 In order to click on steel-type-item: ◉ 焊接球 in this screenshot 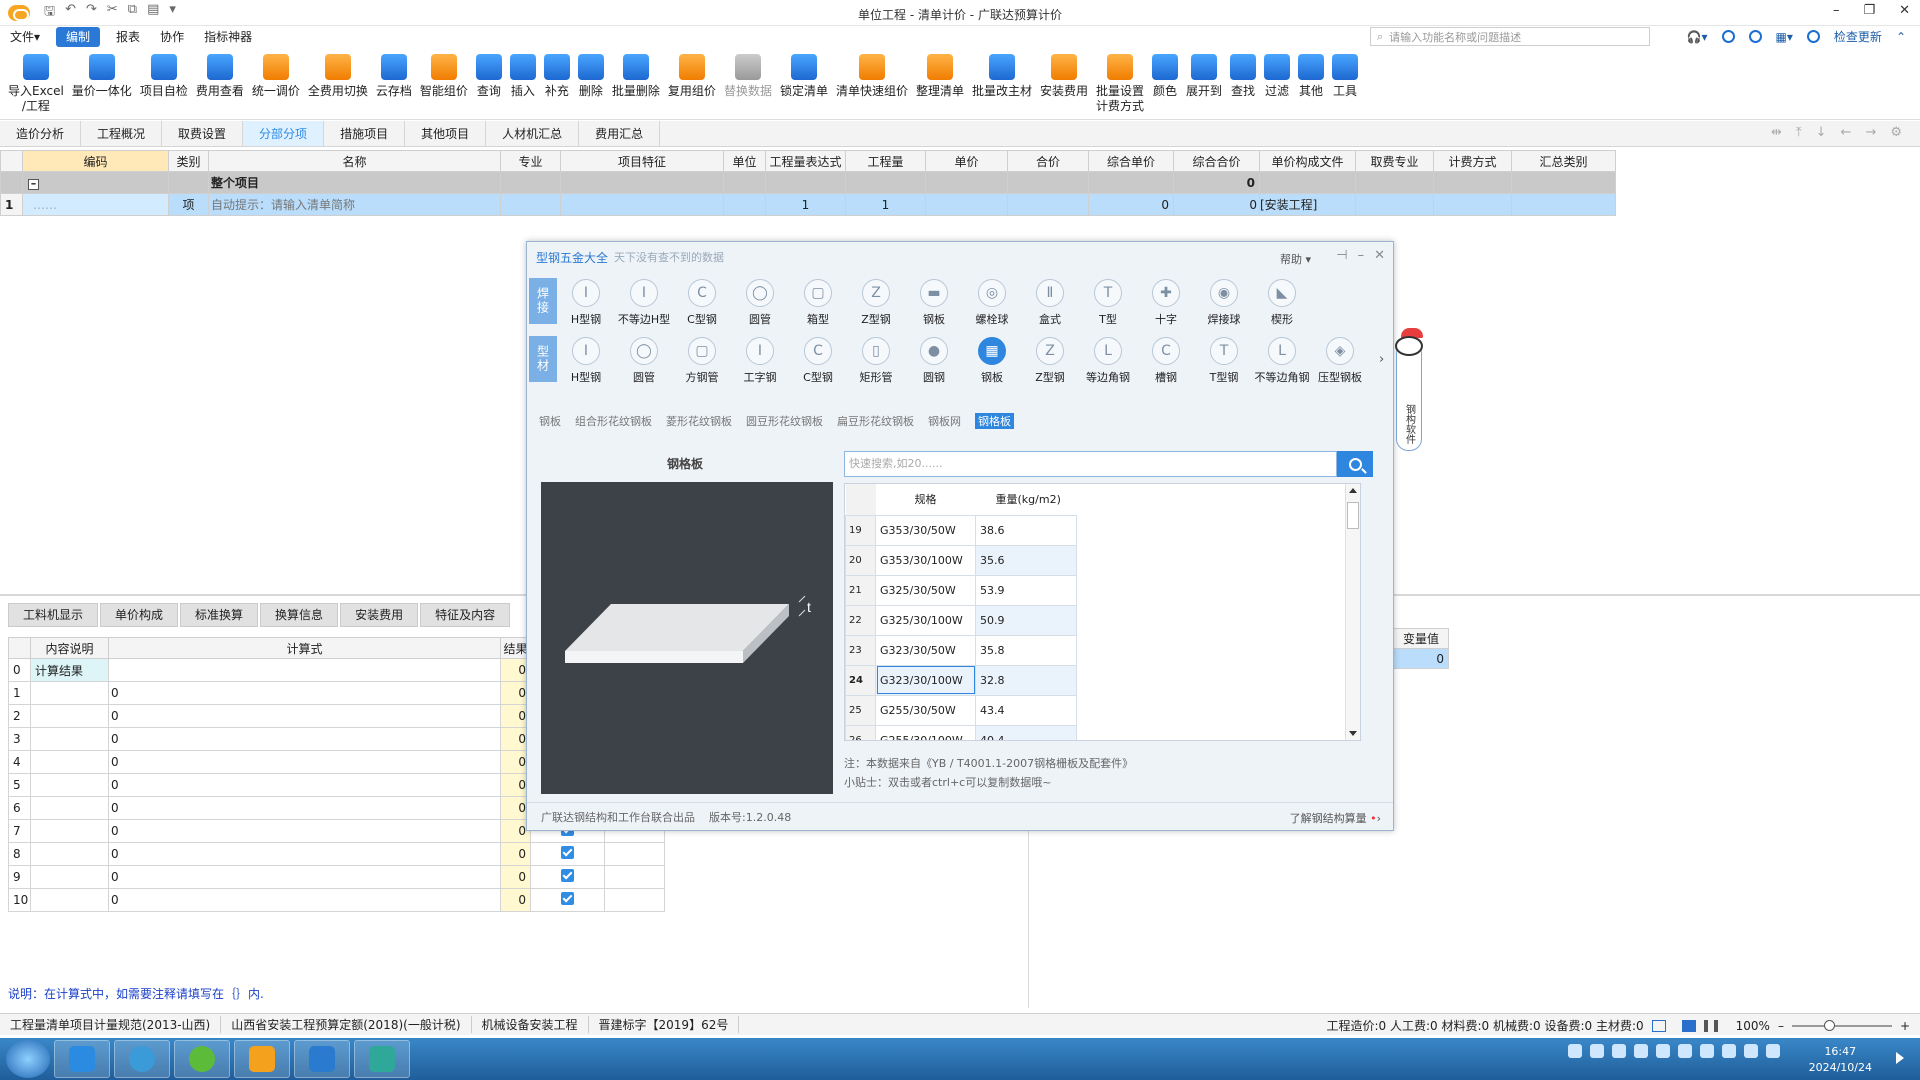, I will do `click(1224, 304)`.